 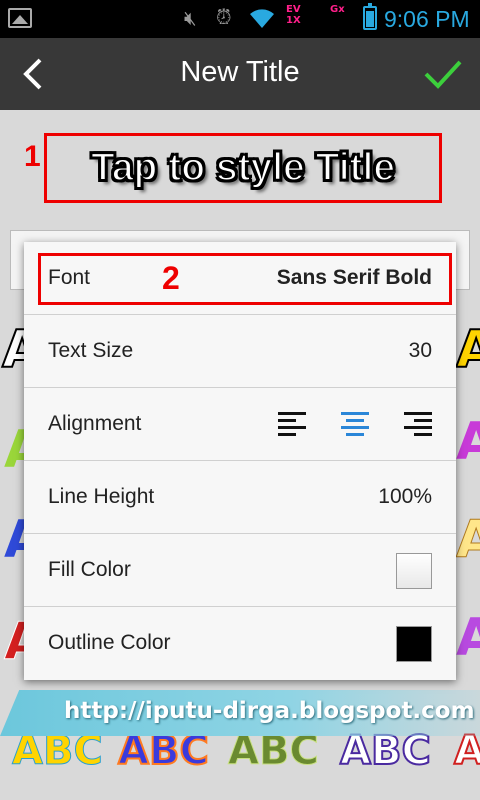 What do you see at coordinates (414, 644) in the screenshot?
I see `outline-color-swatch` at bounding box center [414, 644].